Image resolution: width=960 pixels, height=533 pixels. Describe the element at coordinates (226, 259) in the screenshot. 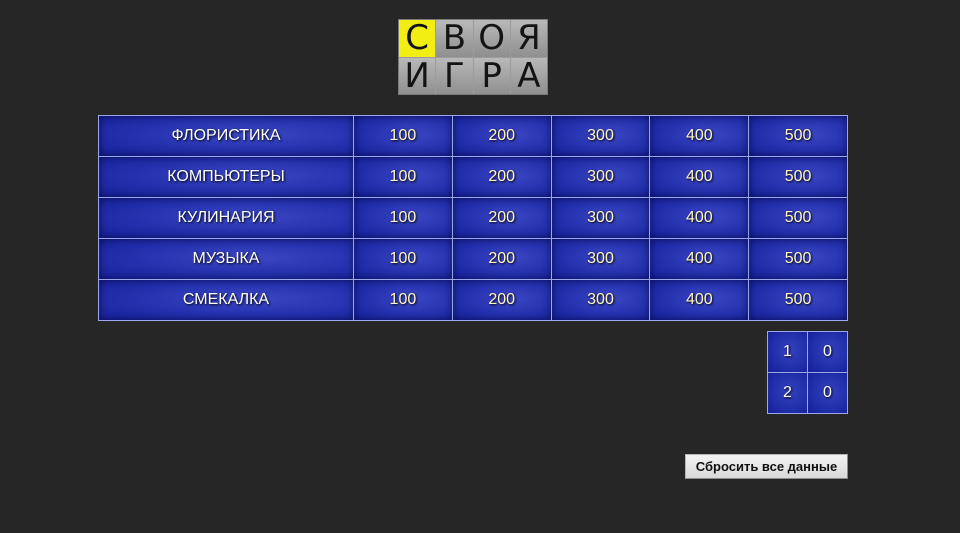

I see `category-label: МУЗЫКА` at that location.